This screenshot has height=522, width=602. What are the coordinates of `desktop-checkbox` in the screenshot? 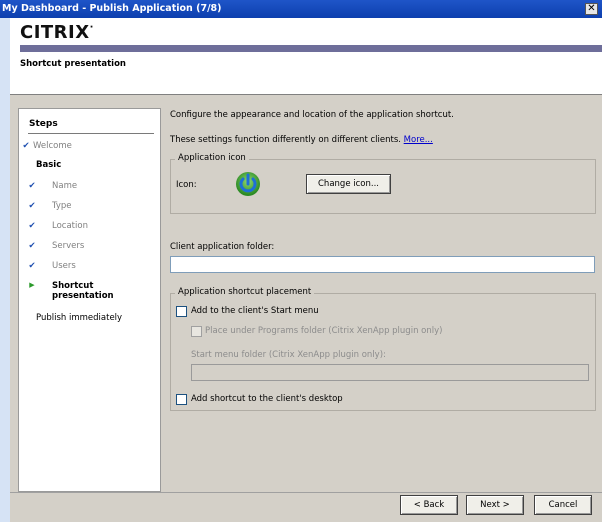 It's located at (181, 399).